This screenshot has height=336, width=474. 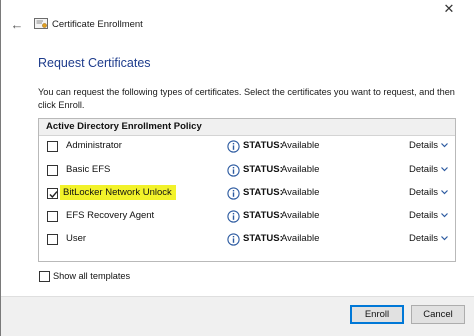 What do you see at coordinates (92, 276) in the screenshot?
I see `show-all-label: Show all templates` at bounding box center [92, 276].